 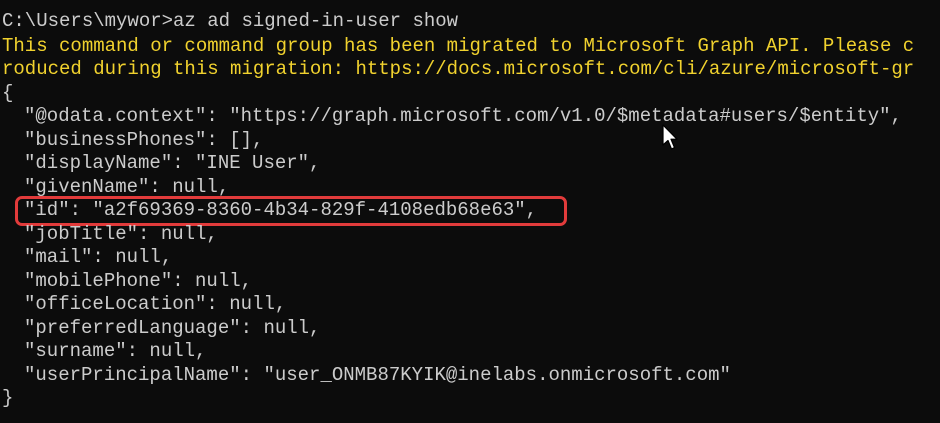 I want to click on json-line-business-phones: "businessPhones": [],, so click(x=144, y=140).